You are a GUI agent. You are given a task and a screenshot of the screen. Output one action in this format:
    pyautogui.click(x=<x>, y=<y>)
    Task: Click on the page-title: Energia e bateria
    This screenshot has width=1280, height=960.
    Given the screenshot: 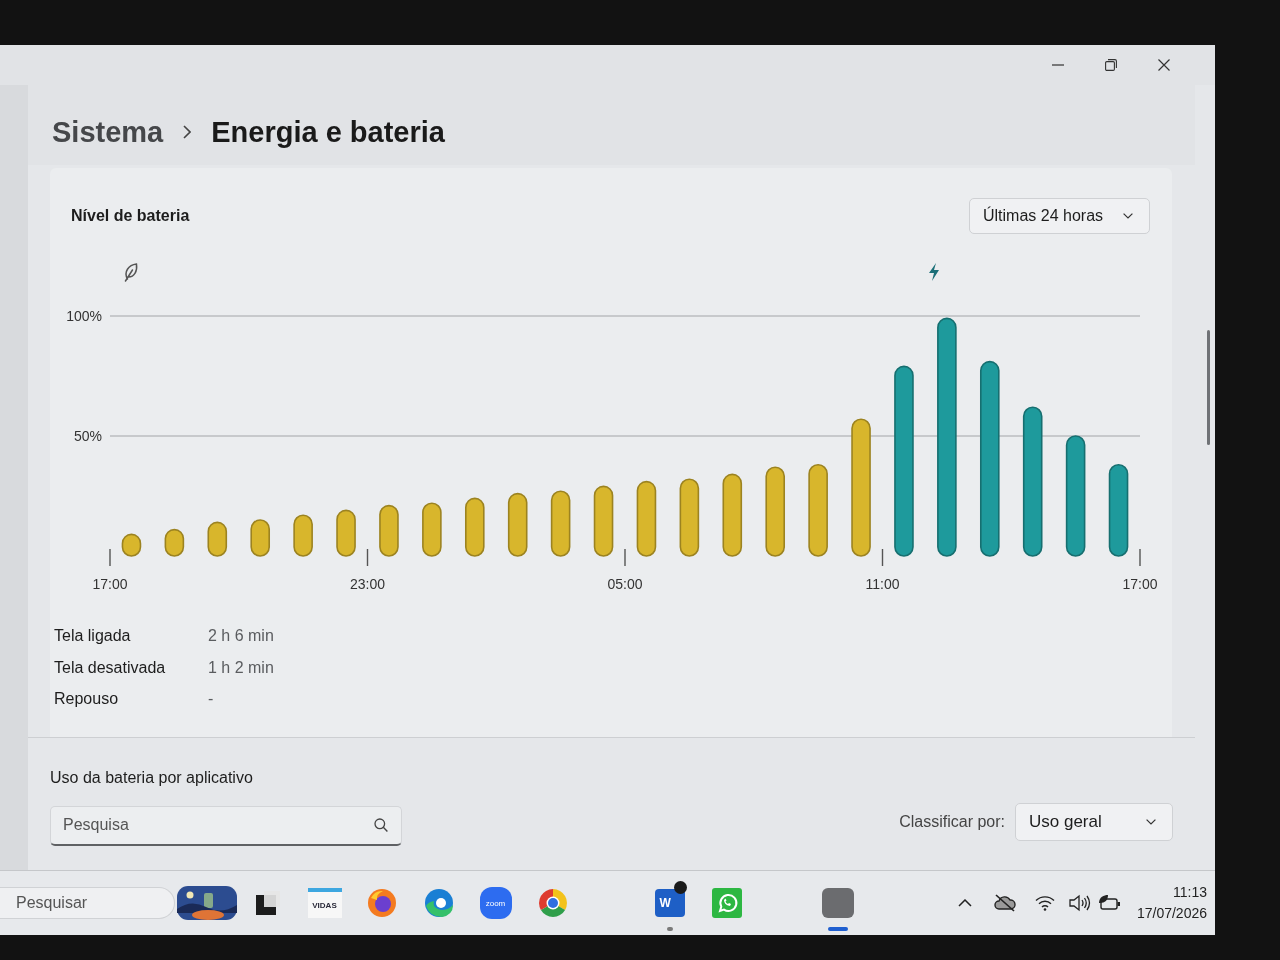 What is the action you would take?
    pyautogui.click(x=328, y=132)
    